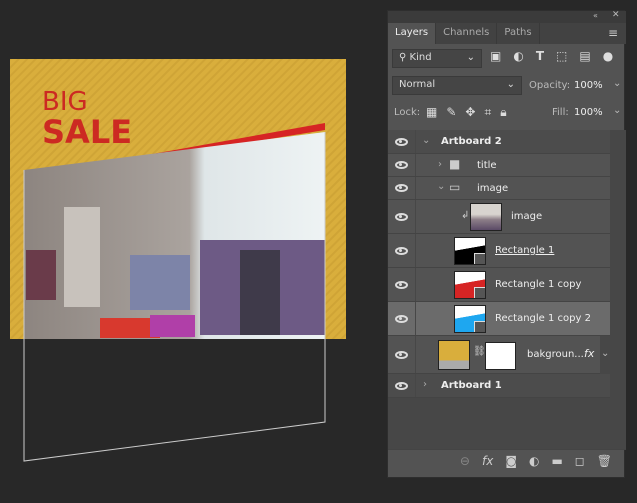 The image size is (637, 503). What do you see at coordinates (479, 351) in the screenshot?
I see `link-icon: ⛓` at bounding box center [479, 351].